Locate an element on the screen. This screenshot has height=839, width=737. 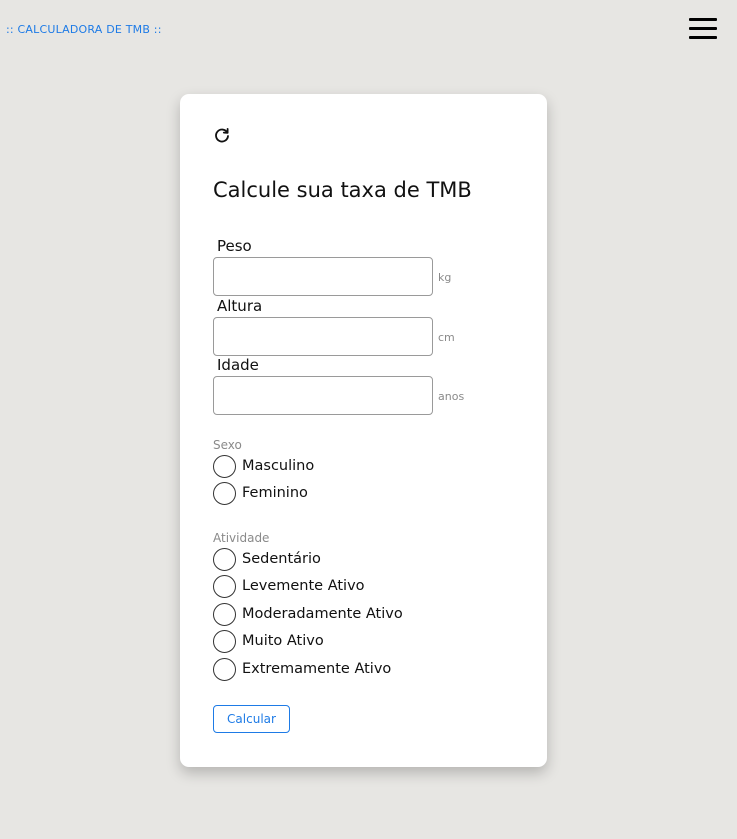
height-unit: cm is located at coordinates (446, 337).